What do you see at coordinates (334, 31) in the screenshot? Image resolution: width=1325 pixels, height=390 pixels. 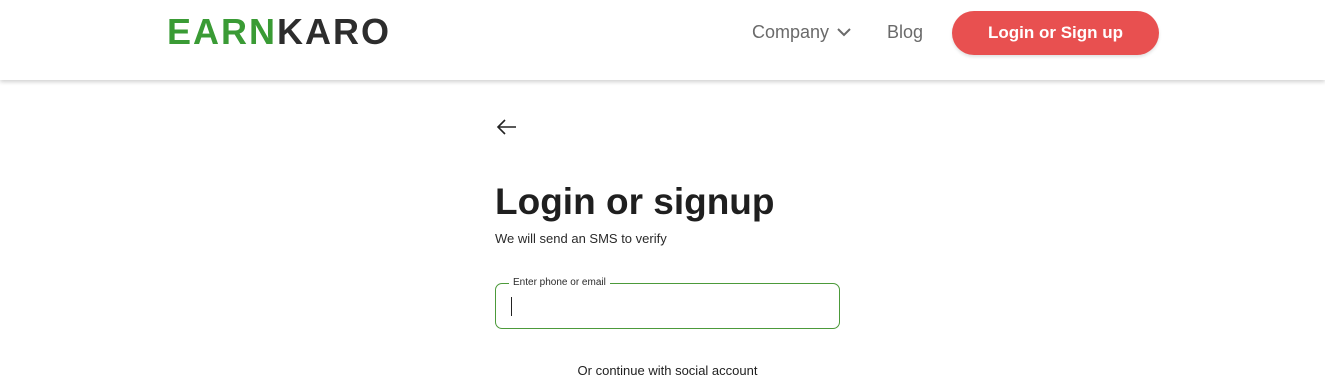 I see `logo-karo: KARO` at bounding box center [334, 31].